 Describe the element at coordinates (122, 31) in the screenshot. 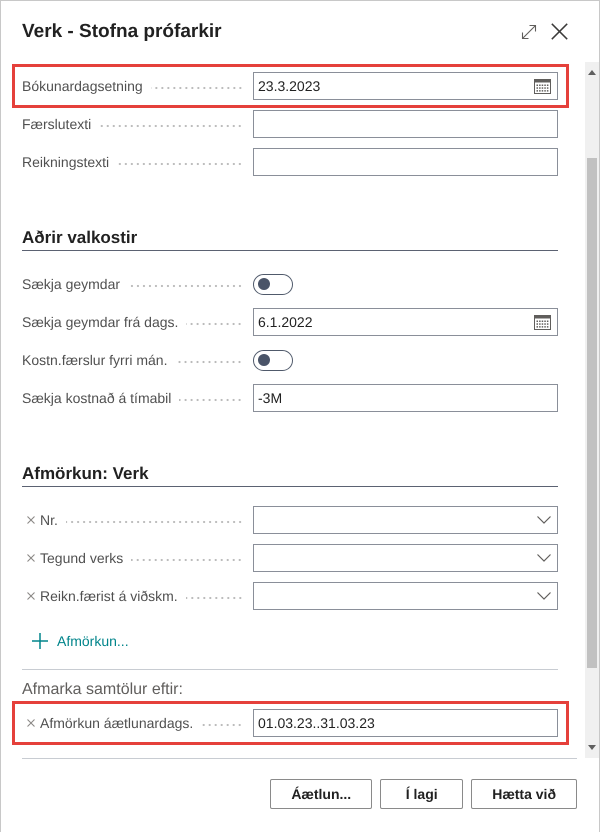

I see `dialog-title: Verk - Stofna prófarkir` at that location.